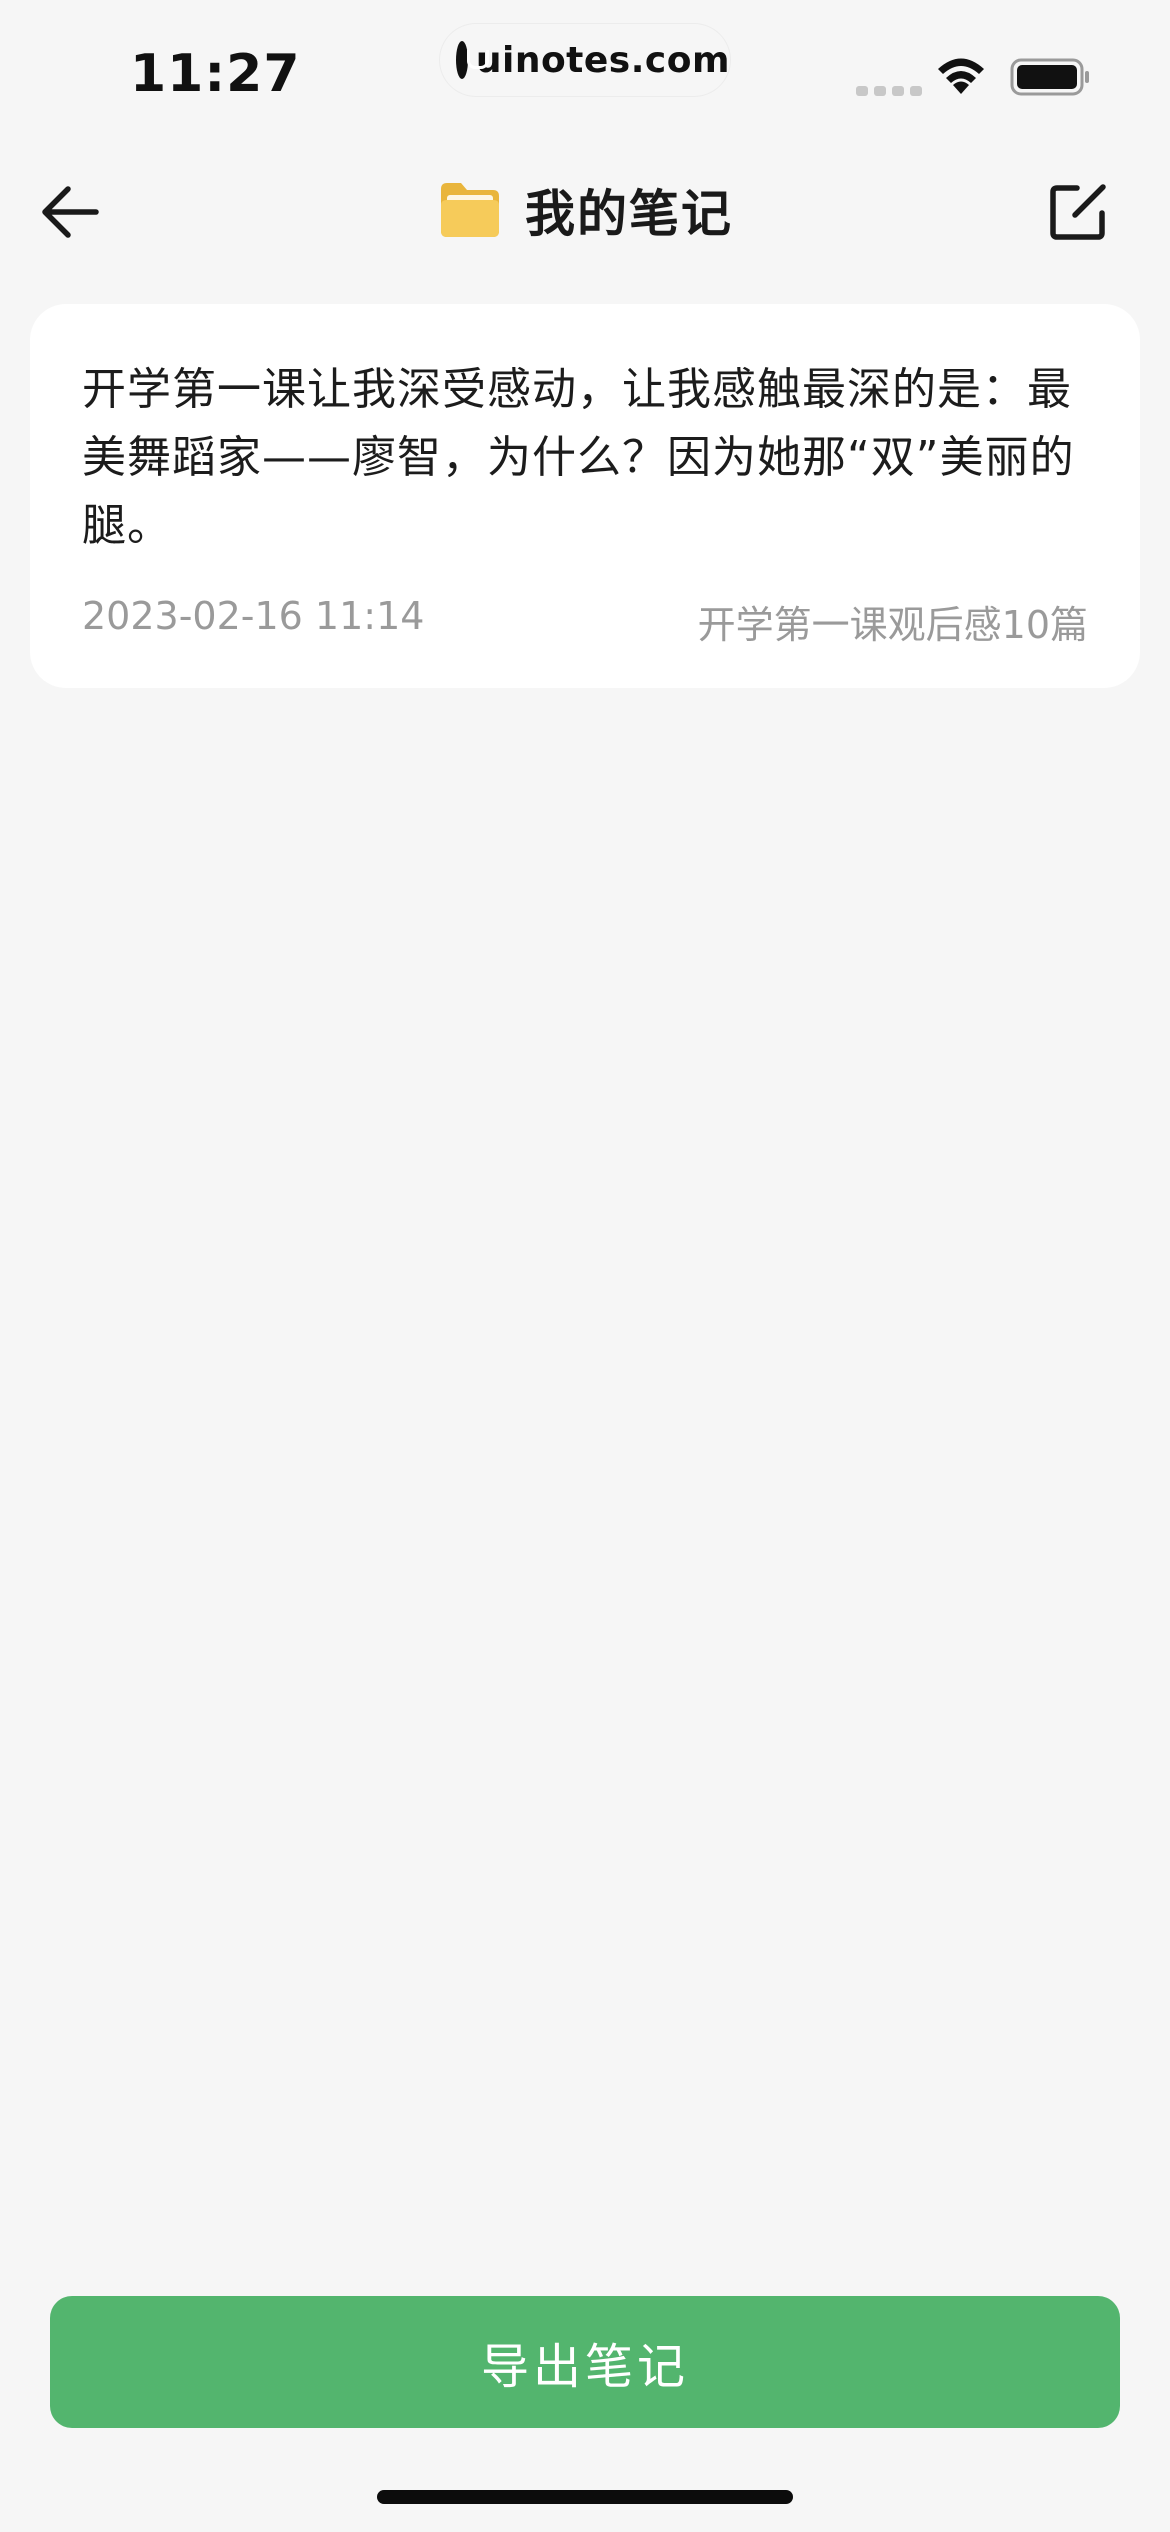 Image resolution: width=1170 pixels, height=2532 pixels. What do you see at coordinates (961, 76) in the screenshot?
I see `wifi-icon` at bounding box center [961, 76].